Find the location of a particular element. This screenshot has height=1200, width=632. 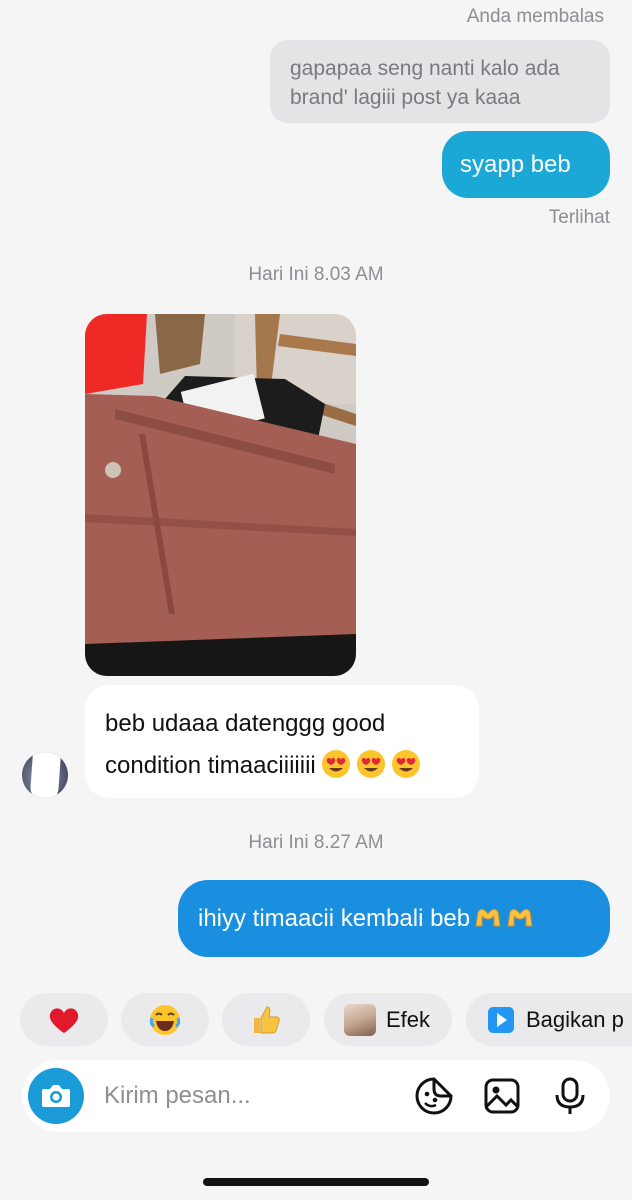

share-icon is located at coordinates (501, 1019).